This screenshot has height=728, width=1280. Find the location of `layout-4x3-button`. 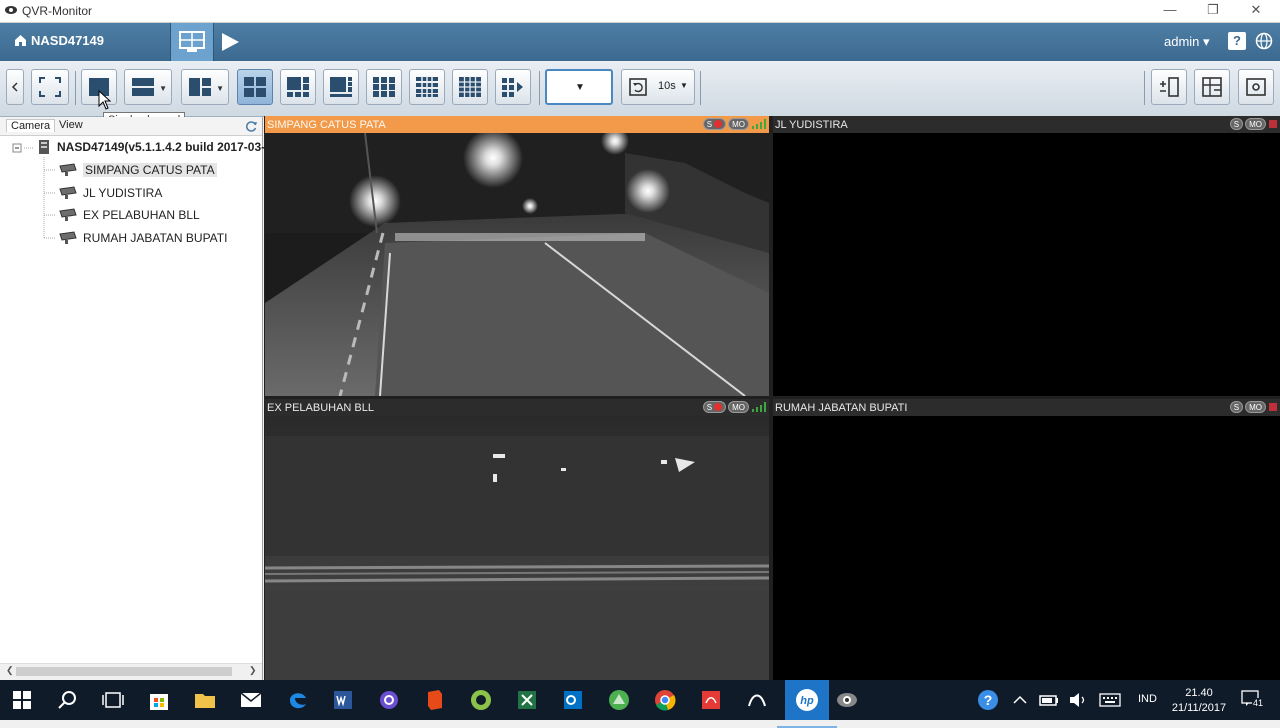

layout-4x3-button is located at coordinates (427, 87).